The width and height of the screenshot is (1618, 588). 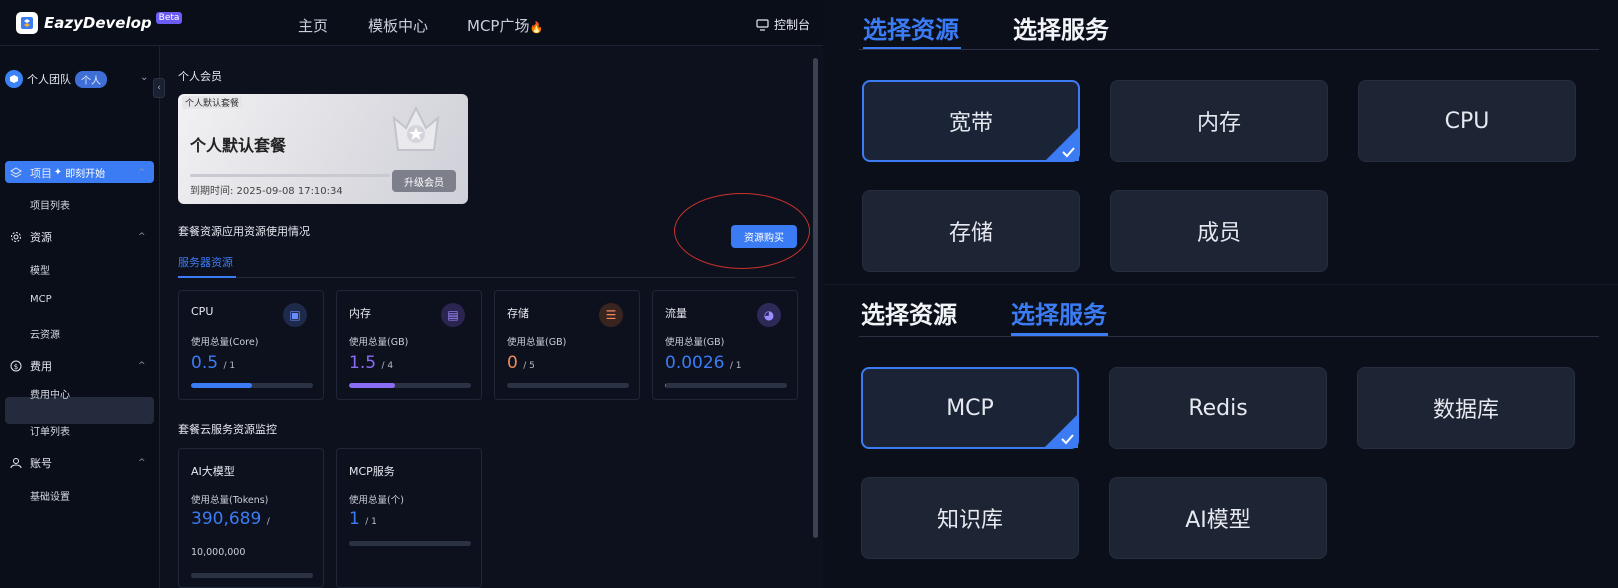 I want to click on annotation-circle, so click(x=742, y=231).